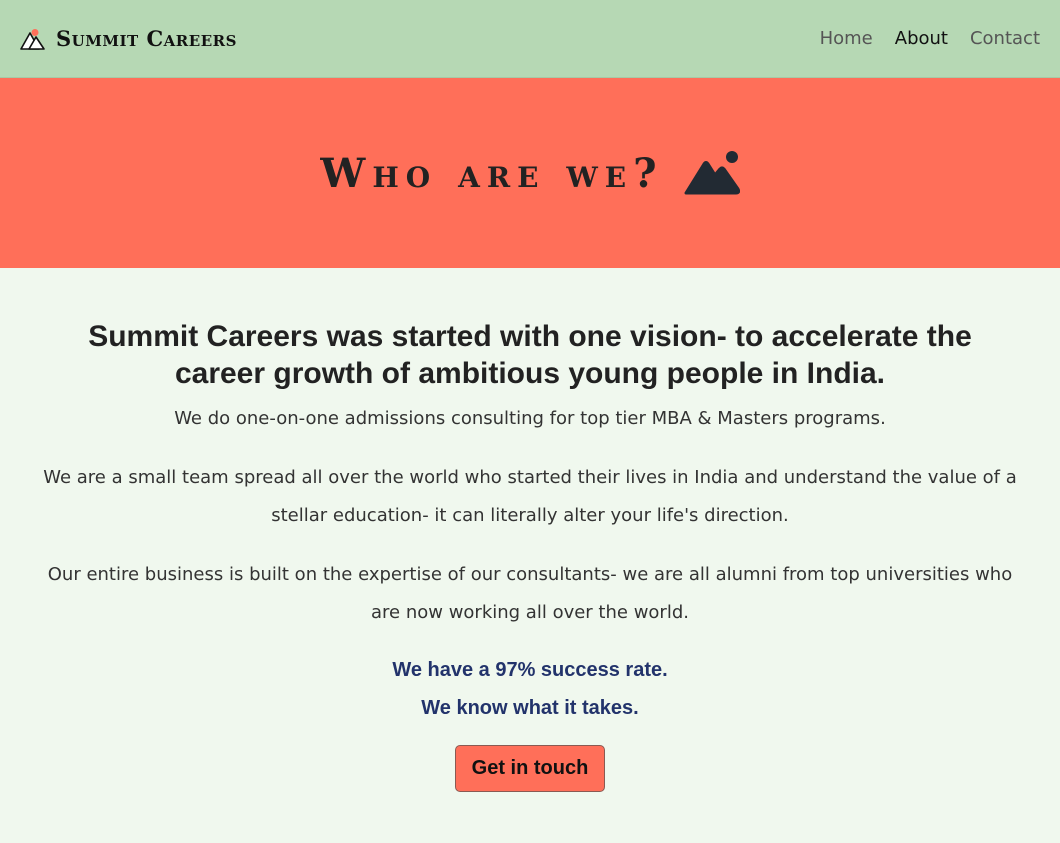 This screenshot has width=1060, height=843. What do you see at coordinates (846, 38) in the screenshot?
I see `nav-link-home: Home` at bounding box center [846, 38].